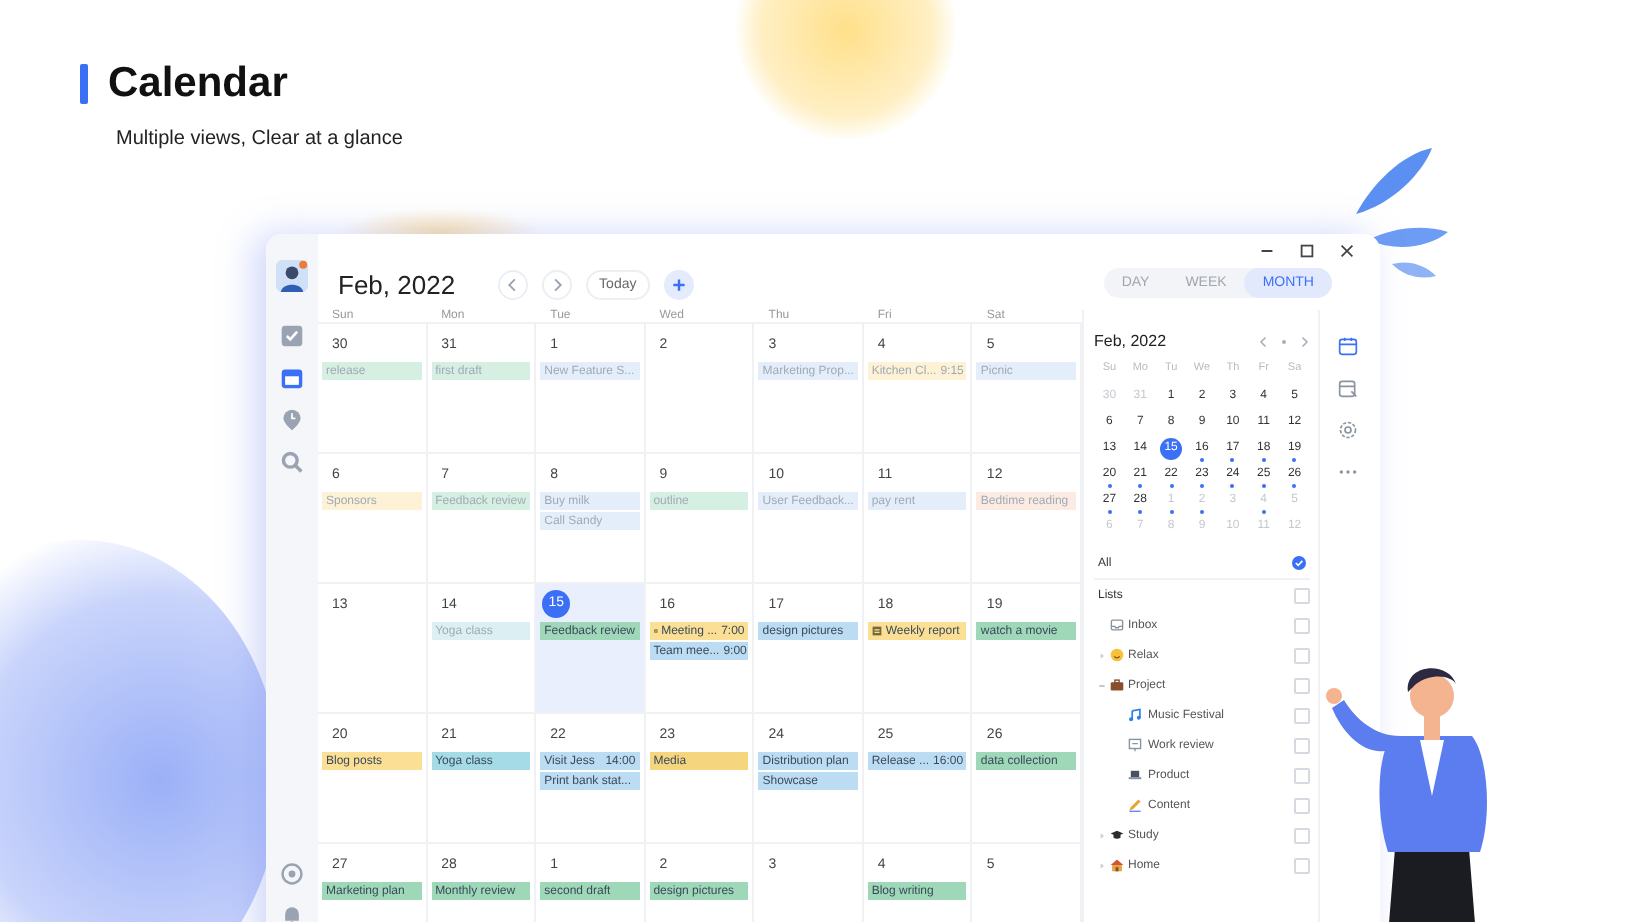 The image size is (1638, 922). What do you see at coordinates (1347, 251) in the screenshot?
I see `close-icon` at bounding box center [1347, 251].